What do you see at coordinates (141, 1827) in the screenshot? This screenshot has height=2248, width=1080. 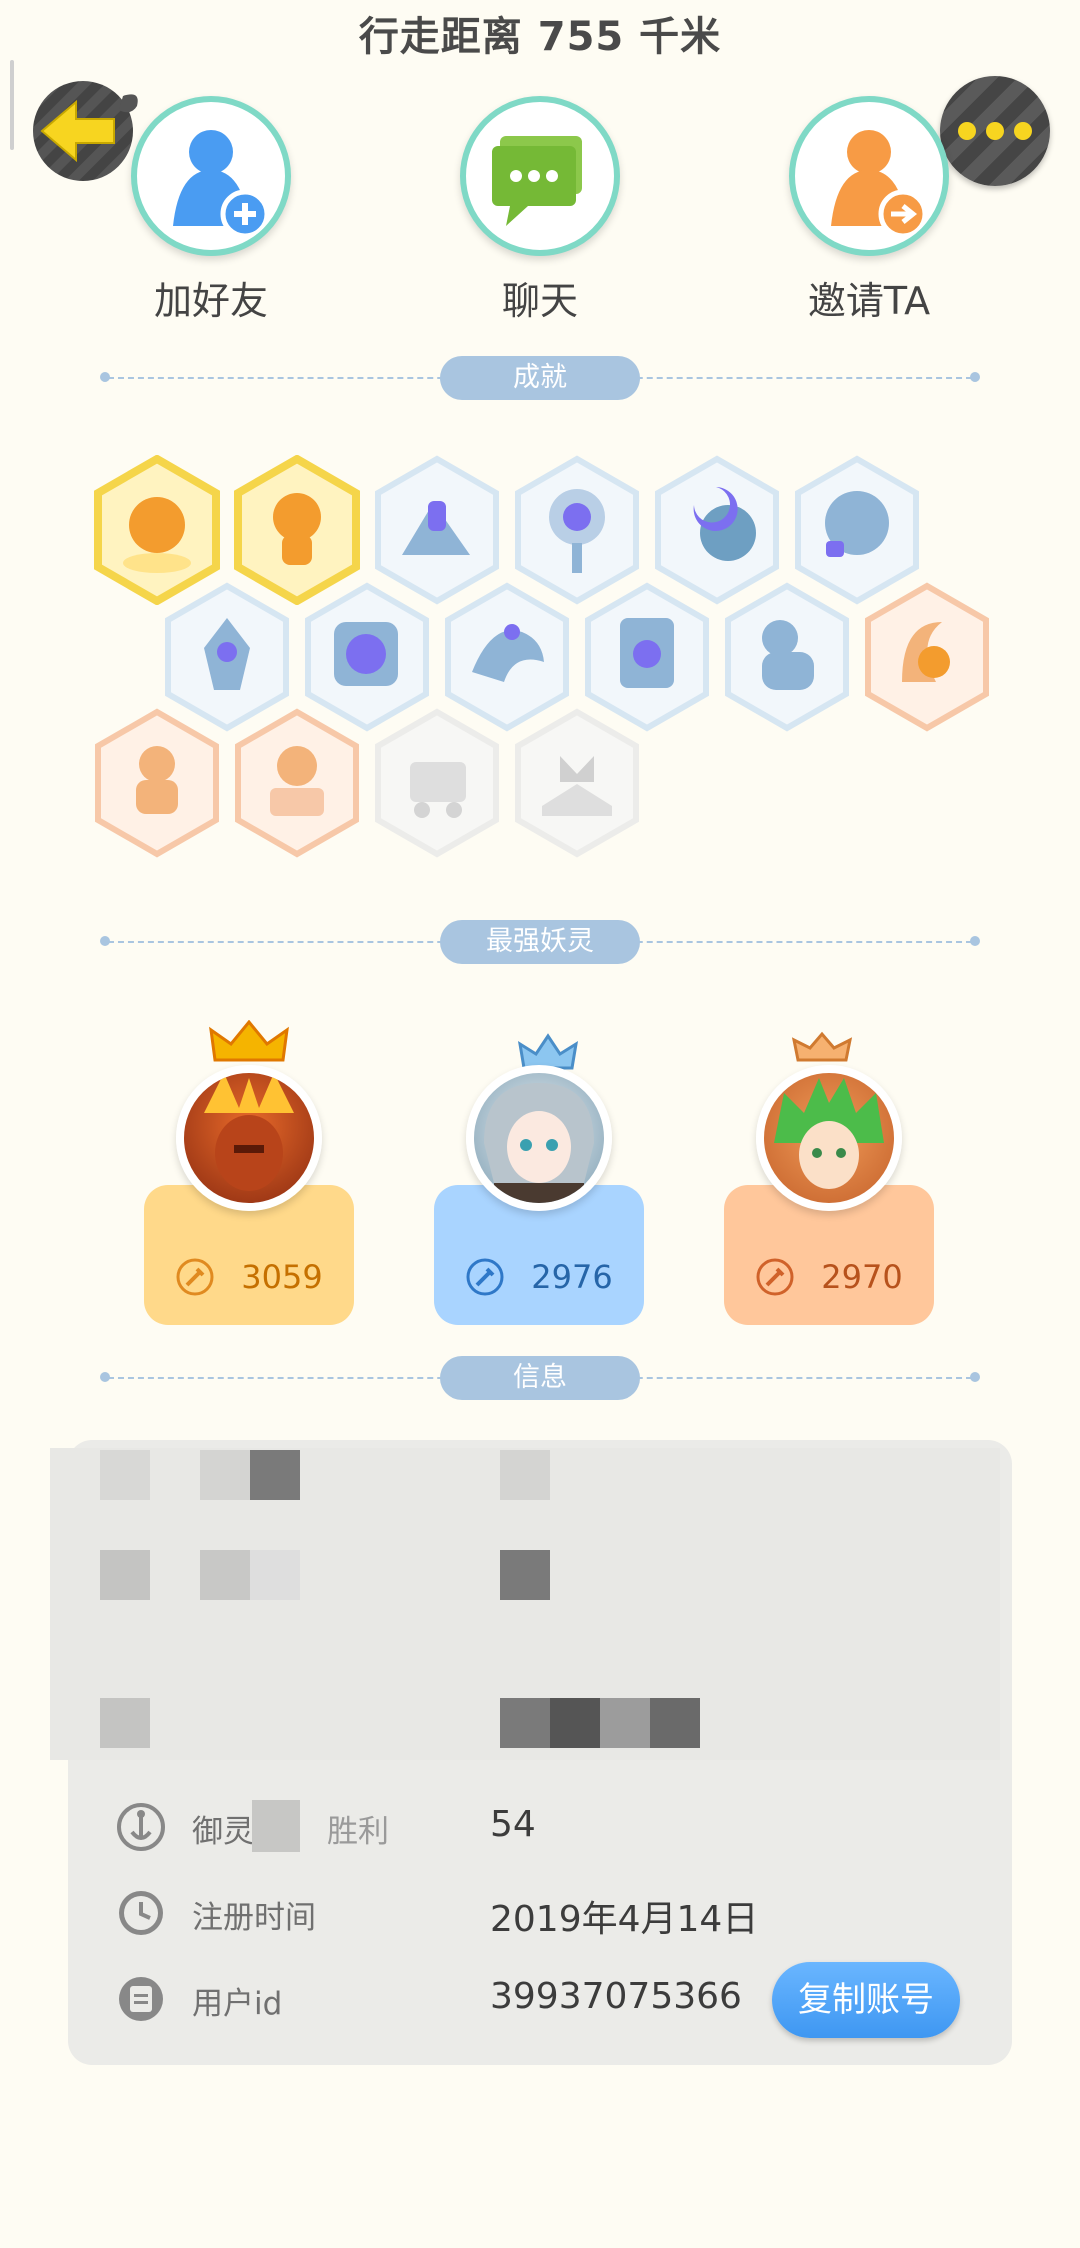 I see `spirit-icon` at bounding box center [141, 1827].